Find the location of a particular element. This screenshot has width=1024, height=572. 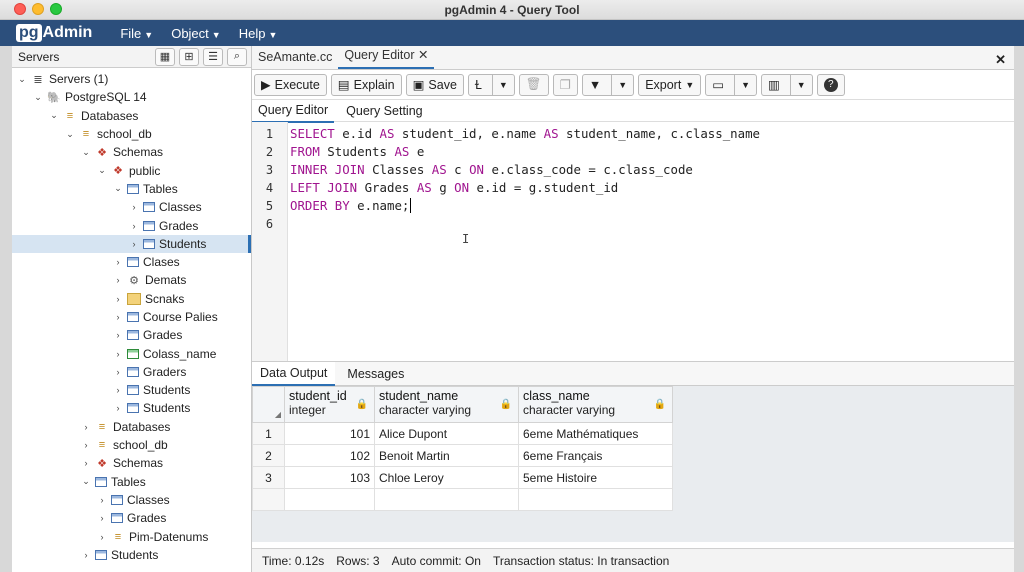

delete-button: 🗑 is located at coordinates (533, 84).